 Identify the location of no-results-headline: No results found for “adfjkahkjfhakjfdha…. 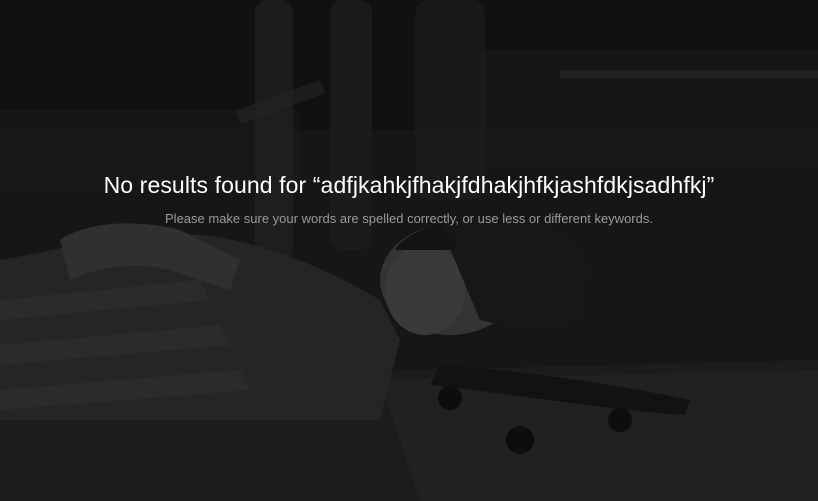
(409, 185).